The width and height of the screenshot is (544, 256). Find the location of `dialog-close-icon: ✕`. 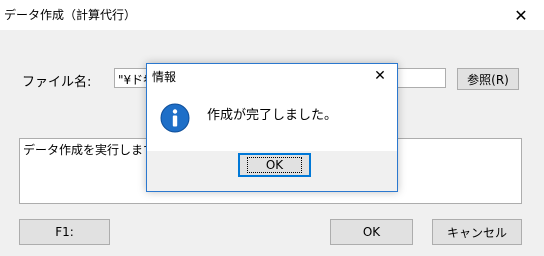

dialog-close-icon: ✕ is located at coordinates (380, 75).